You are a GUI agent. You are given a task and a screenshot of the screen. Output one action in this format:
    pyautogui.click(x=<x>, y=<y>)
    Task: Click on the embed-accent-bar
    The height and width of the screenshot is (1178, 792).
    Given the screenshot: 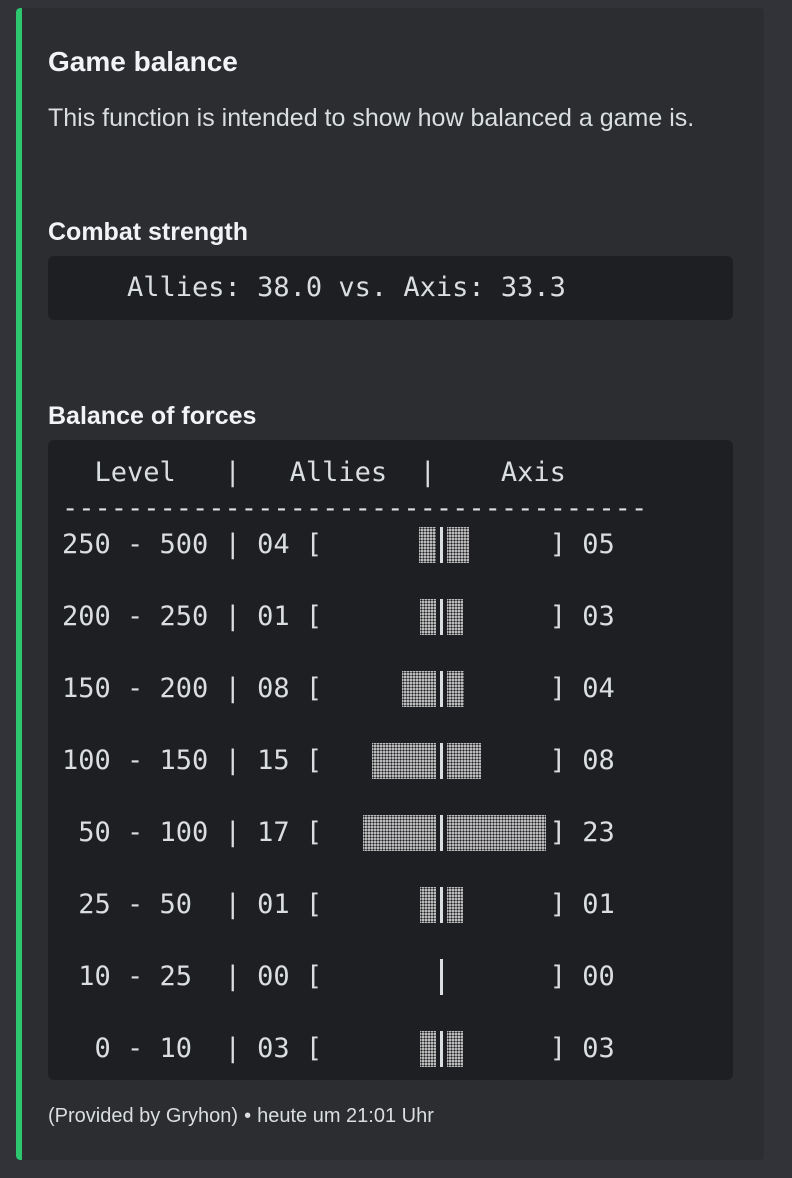 What is the action you would take?
    pyautogui.click(x=19, y=584)
    